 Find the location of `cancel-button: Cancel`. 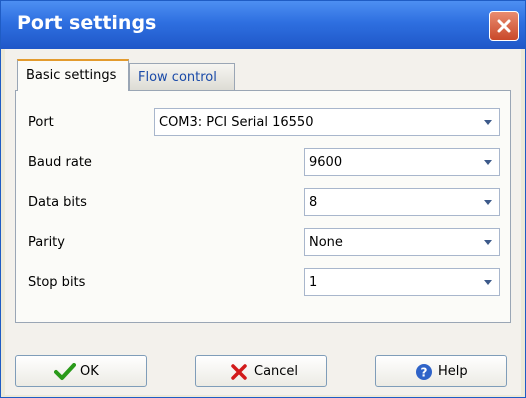

cancel-button: Cancel is located at coordinates (261, 371).